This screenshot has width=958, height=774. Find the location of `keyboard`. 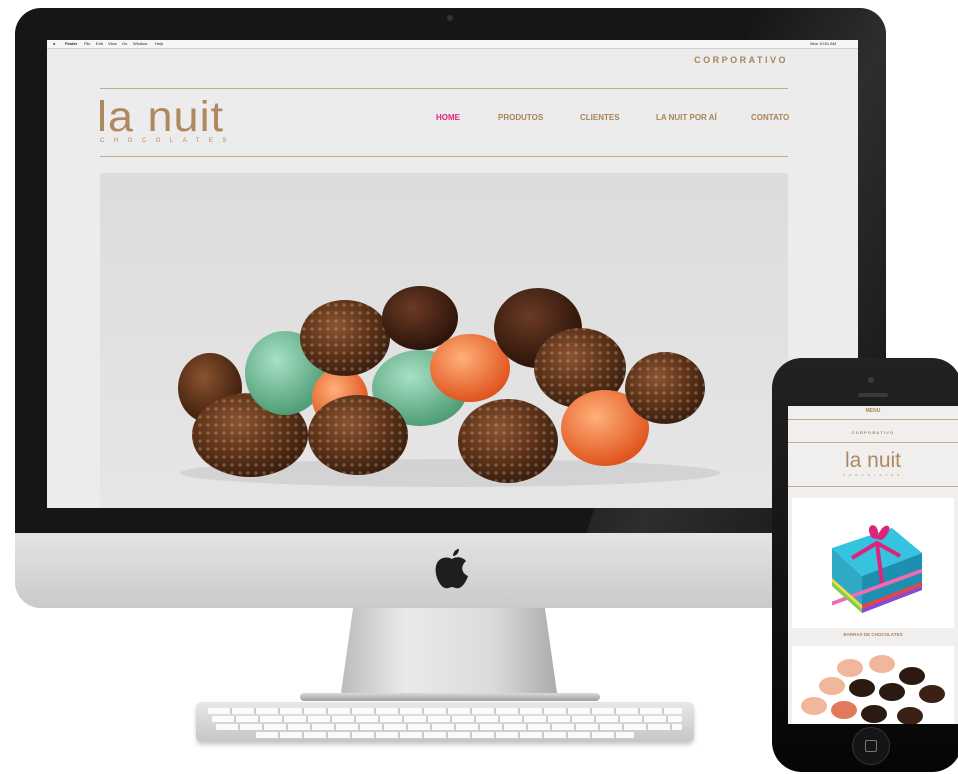

keyboard is located at coordinates (445, 722).